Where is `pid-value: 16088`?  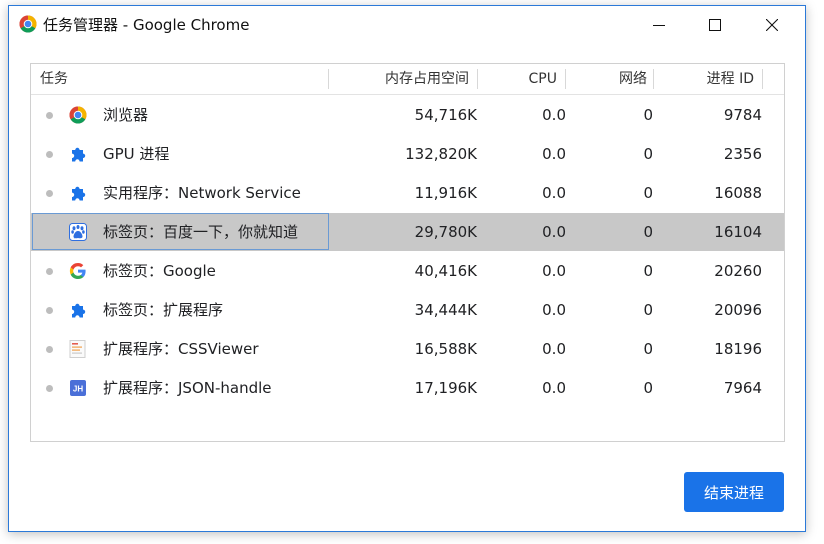 pid-value: 16088 is located at coordinates (738, 193).